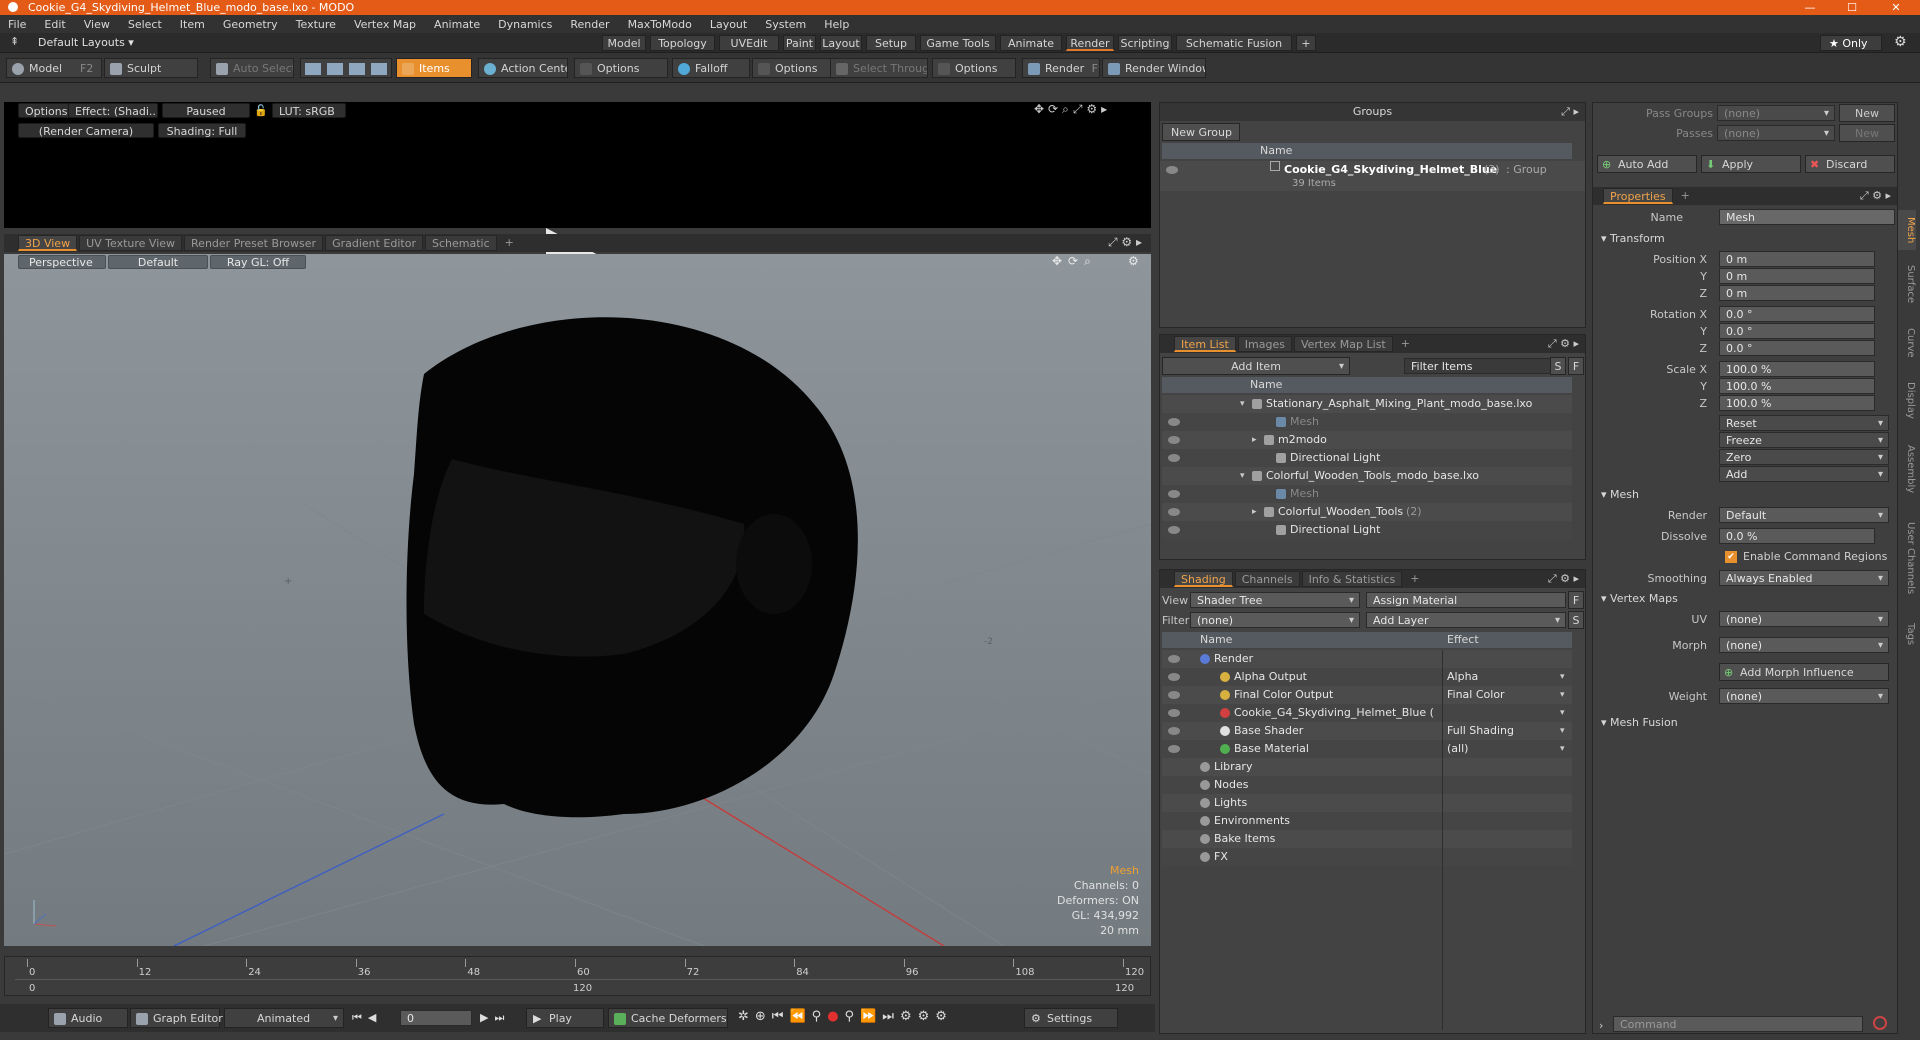 The image size is (1920, 1040). What do you see at coordinates (958, 43) in the screenshot?
I see `layout-tab-game-tools: Game Tools` at bounding box center [958, 43].